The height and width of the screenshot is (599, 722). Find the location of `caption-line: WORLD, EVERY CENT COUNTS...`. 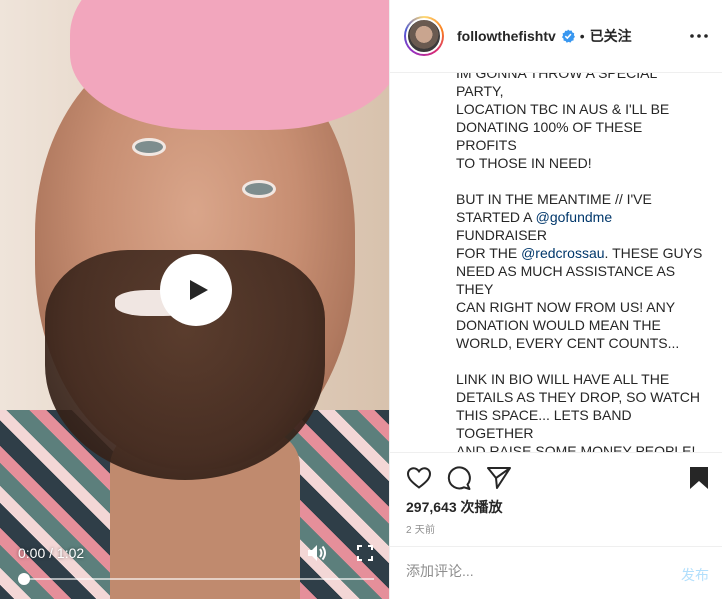

caption-line: WORLD, EVERY CENT COUNTS... is located at coordinates (568, 343).